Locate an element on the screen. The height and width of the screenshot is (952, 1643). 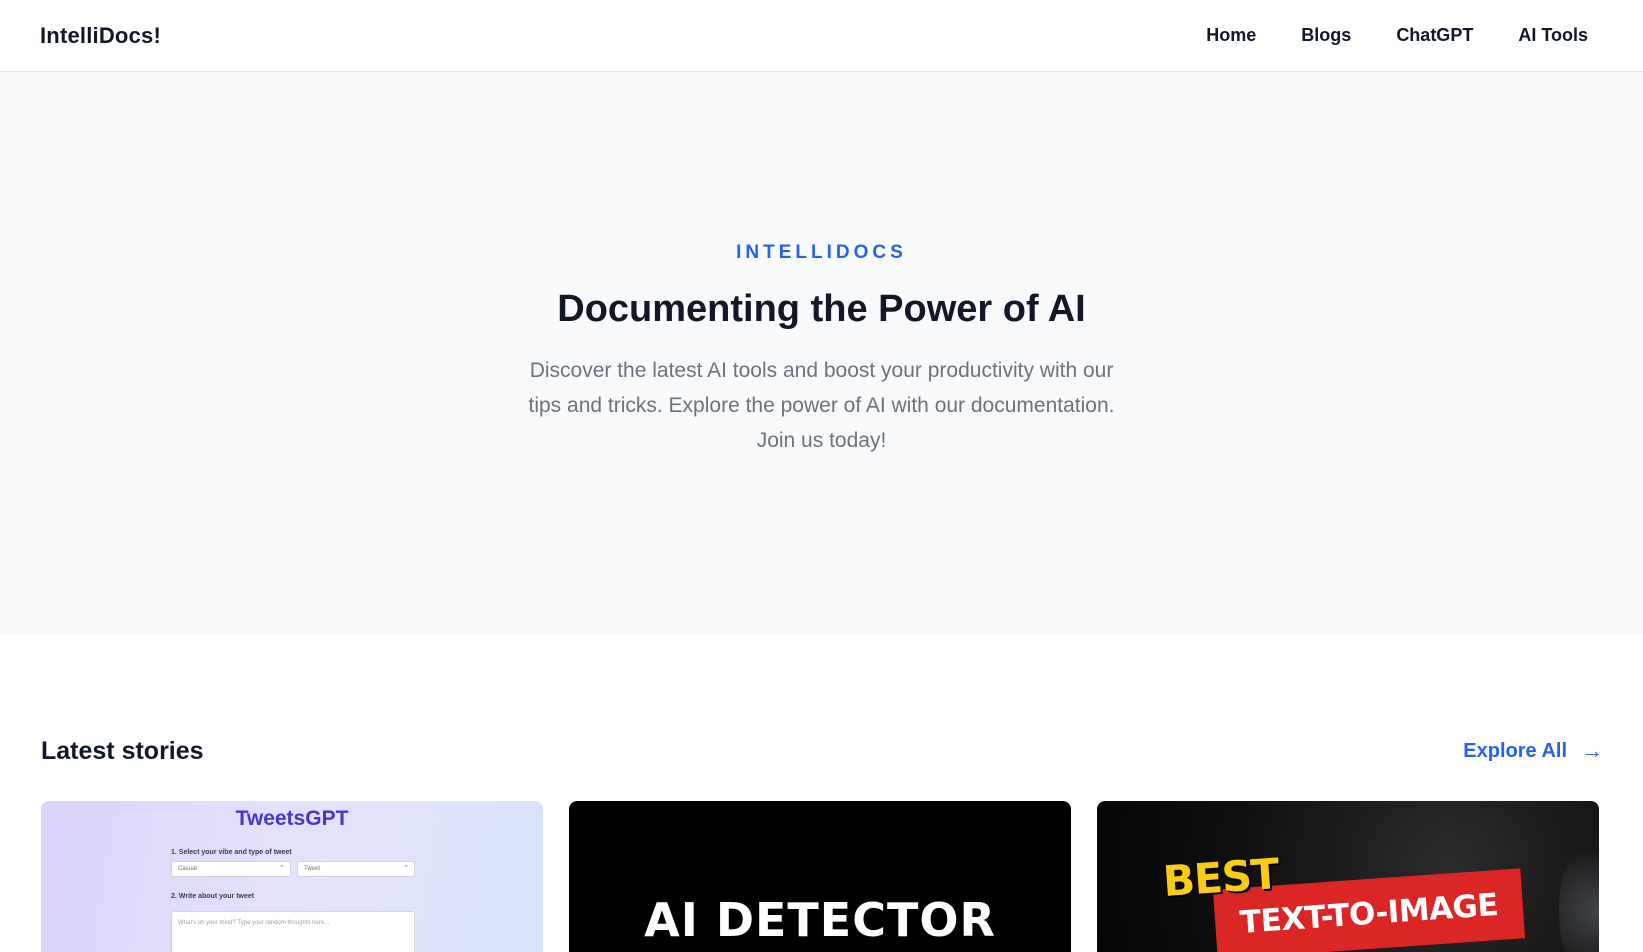
card-image-title: TweetsGPT is located at coordinates (292, 818).